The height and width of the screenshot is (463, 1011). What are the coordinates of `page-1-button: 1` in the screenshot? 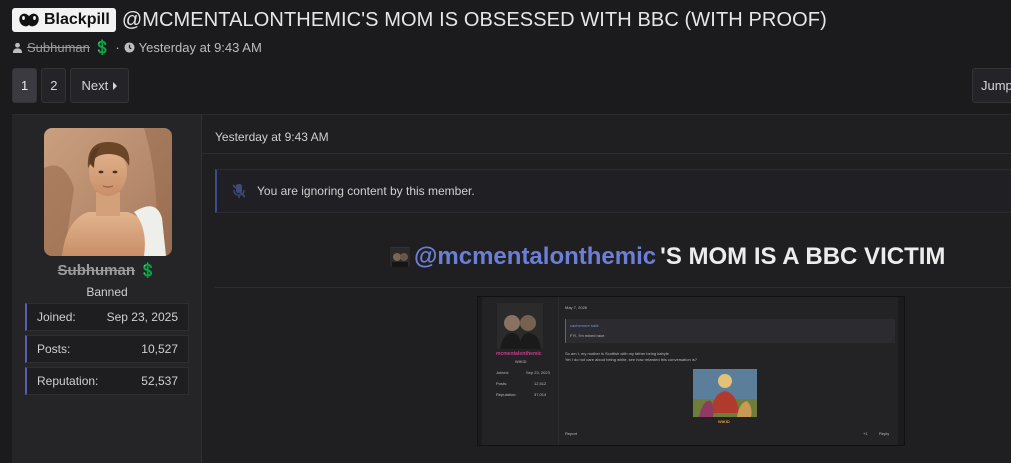 It's located at (25, 85).